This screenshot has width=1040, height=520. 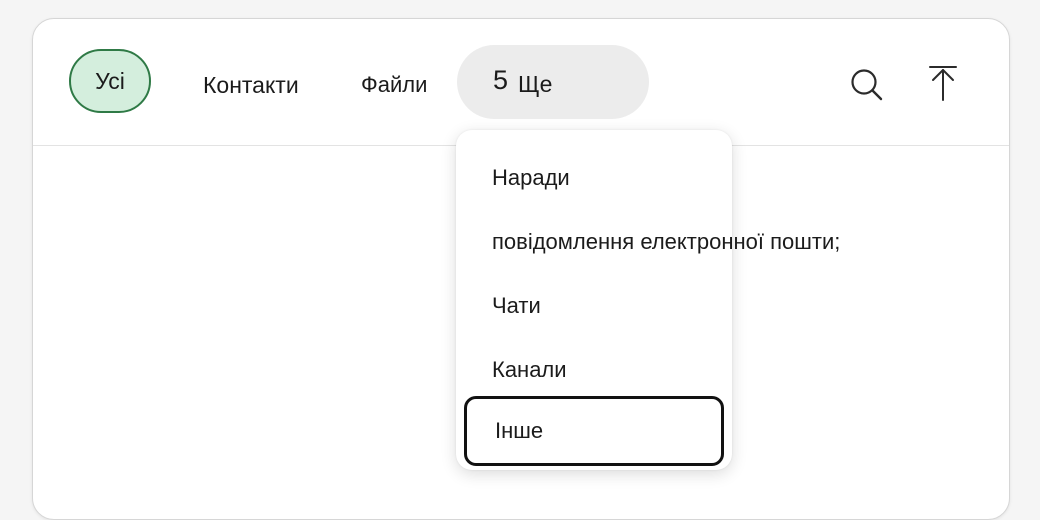 What do you see at coordinates (529, 369) in the screenshot?
I see `menu-item-label: Канали` at bounding box center [529, 369].